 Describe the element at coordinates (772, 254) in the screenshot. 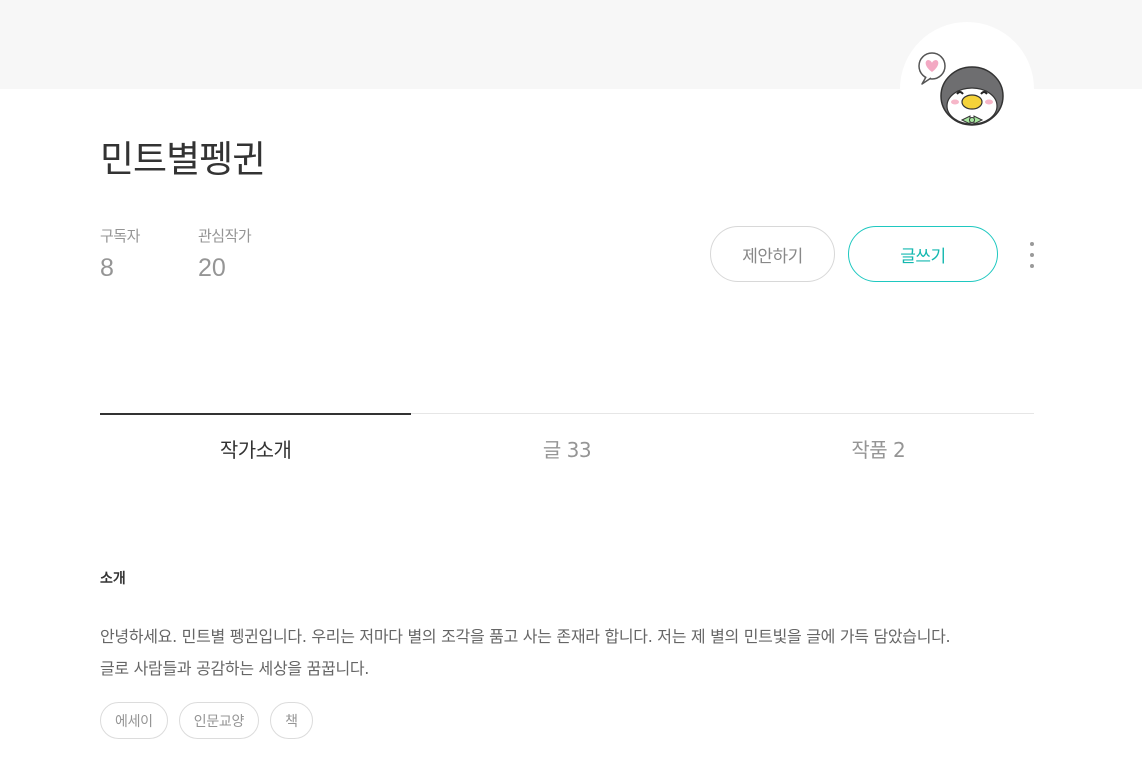

I see `suggest-button: 제안하기` at that location.